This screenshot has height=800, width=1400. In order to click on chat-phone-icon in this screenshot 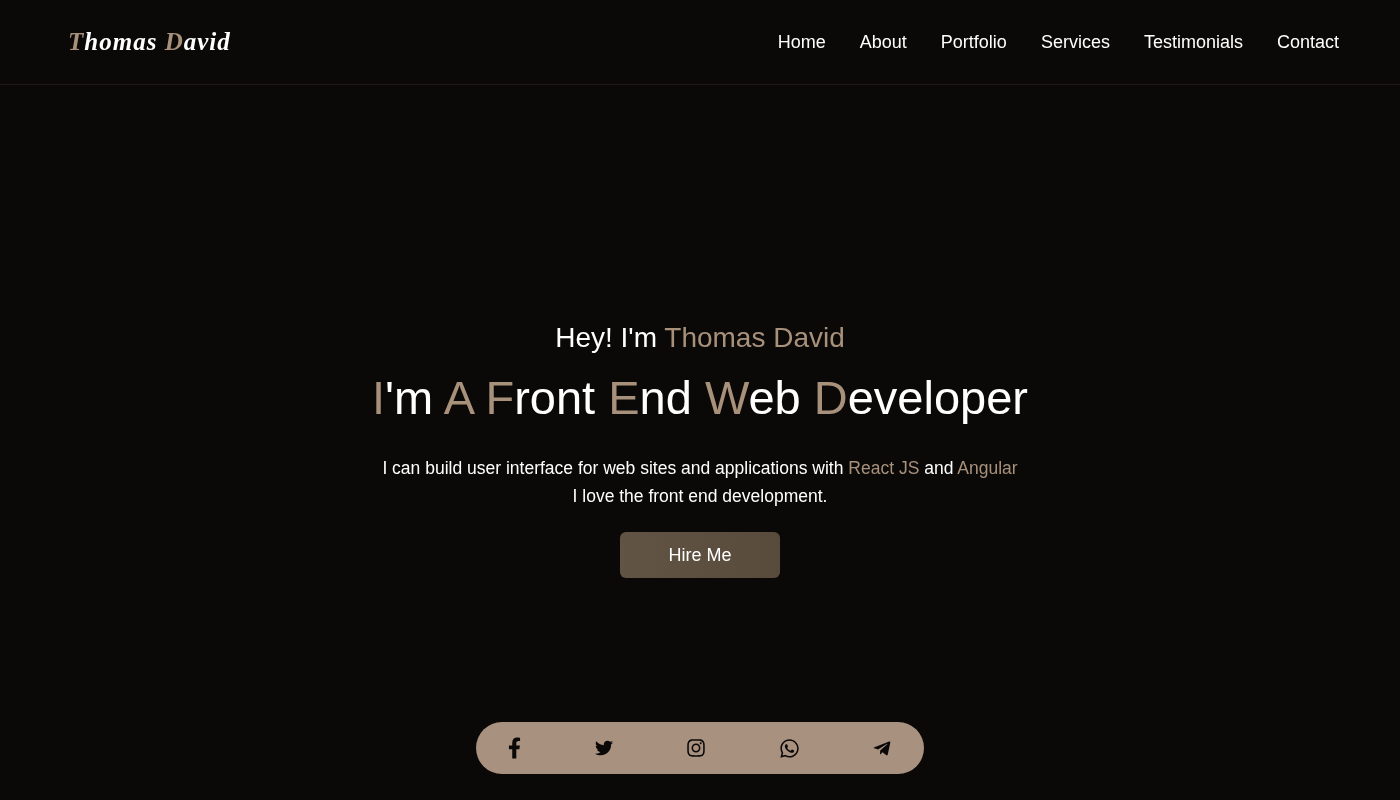, I will do `click(789, 748)`.